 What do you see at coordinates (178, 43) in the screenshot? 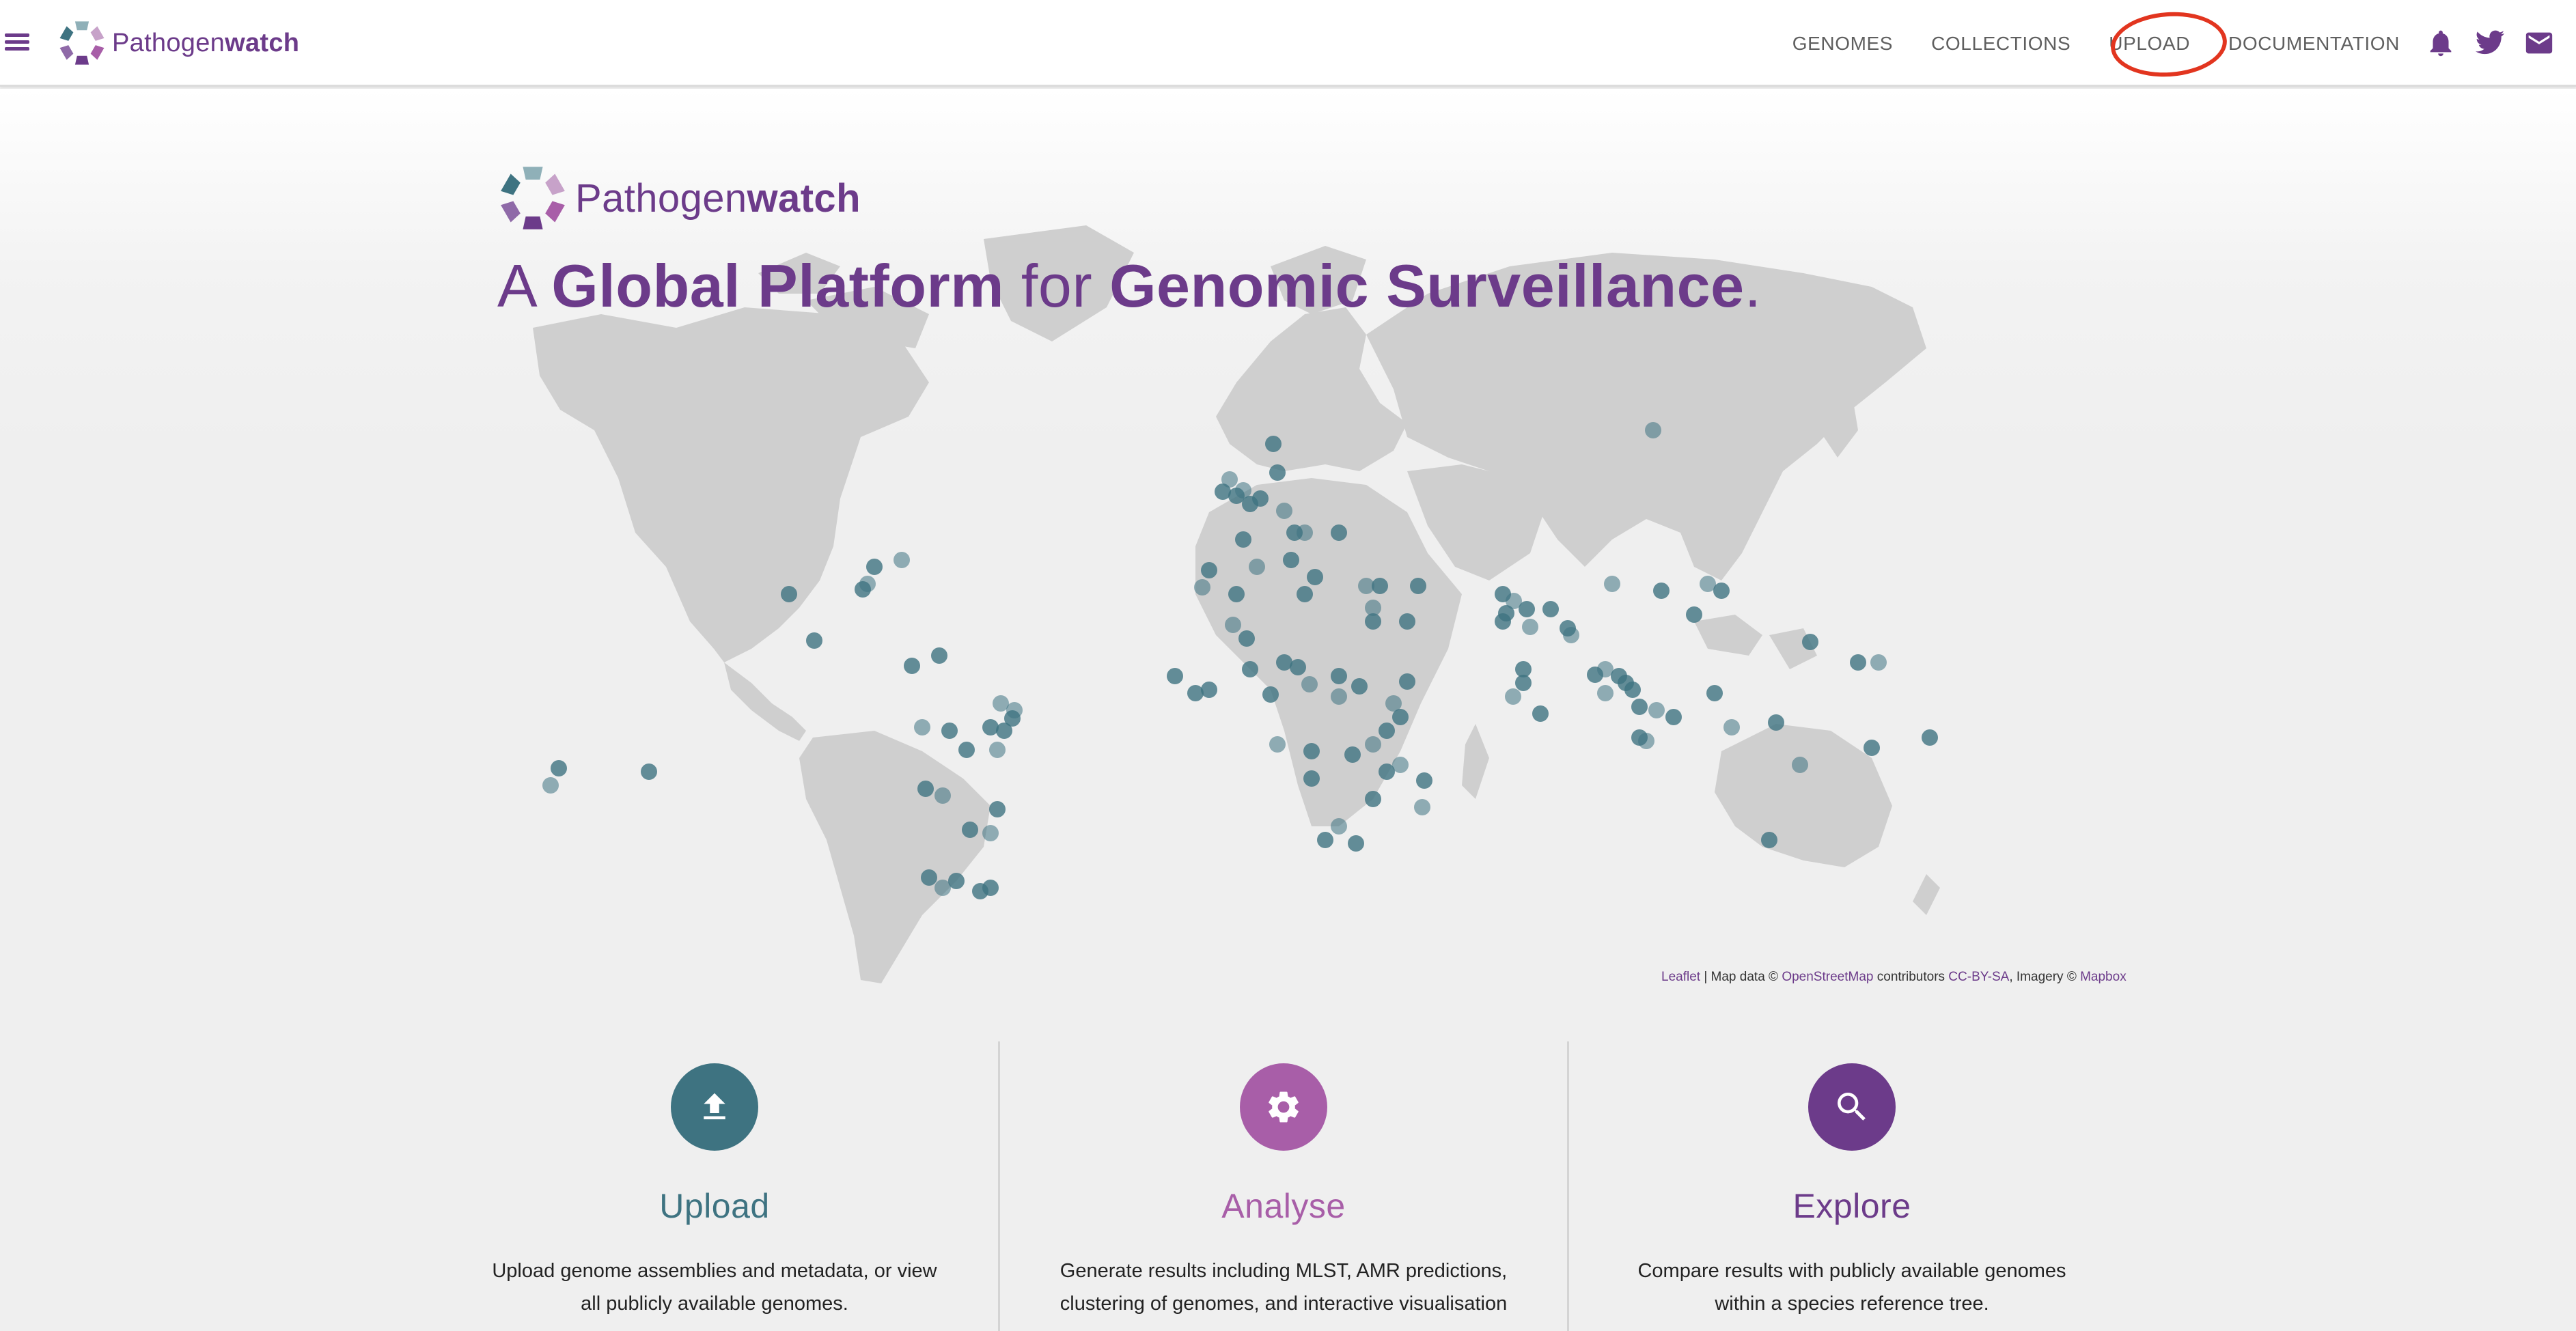
I see `brand-logo-link: Pathogenwatch` at bounding box center [178, 43].